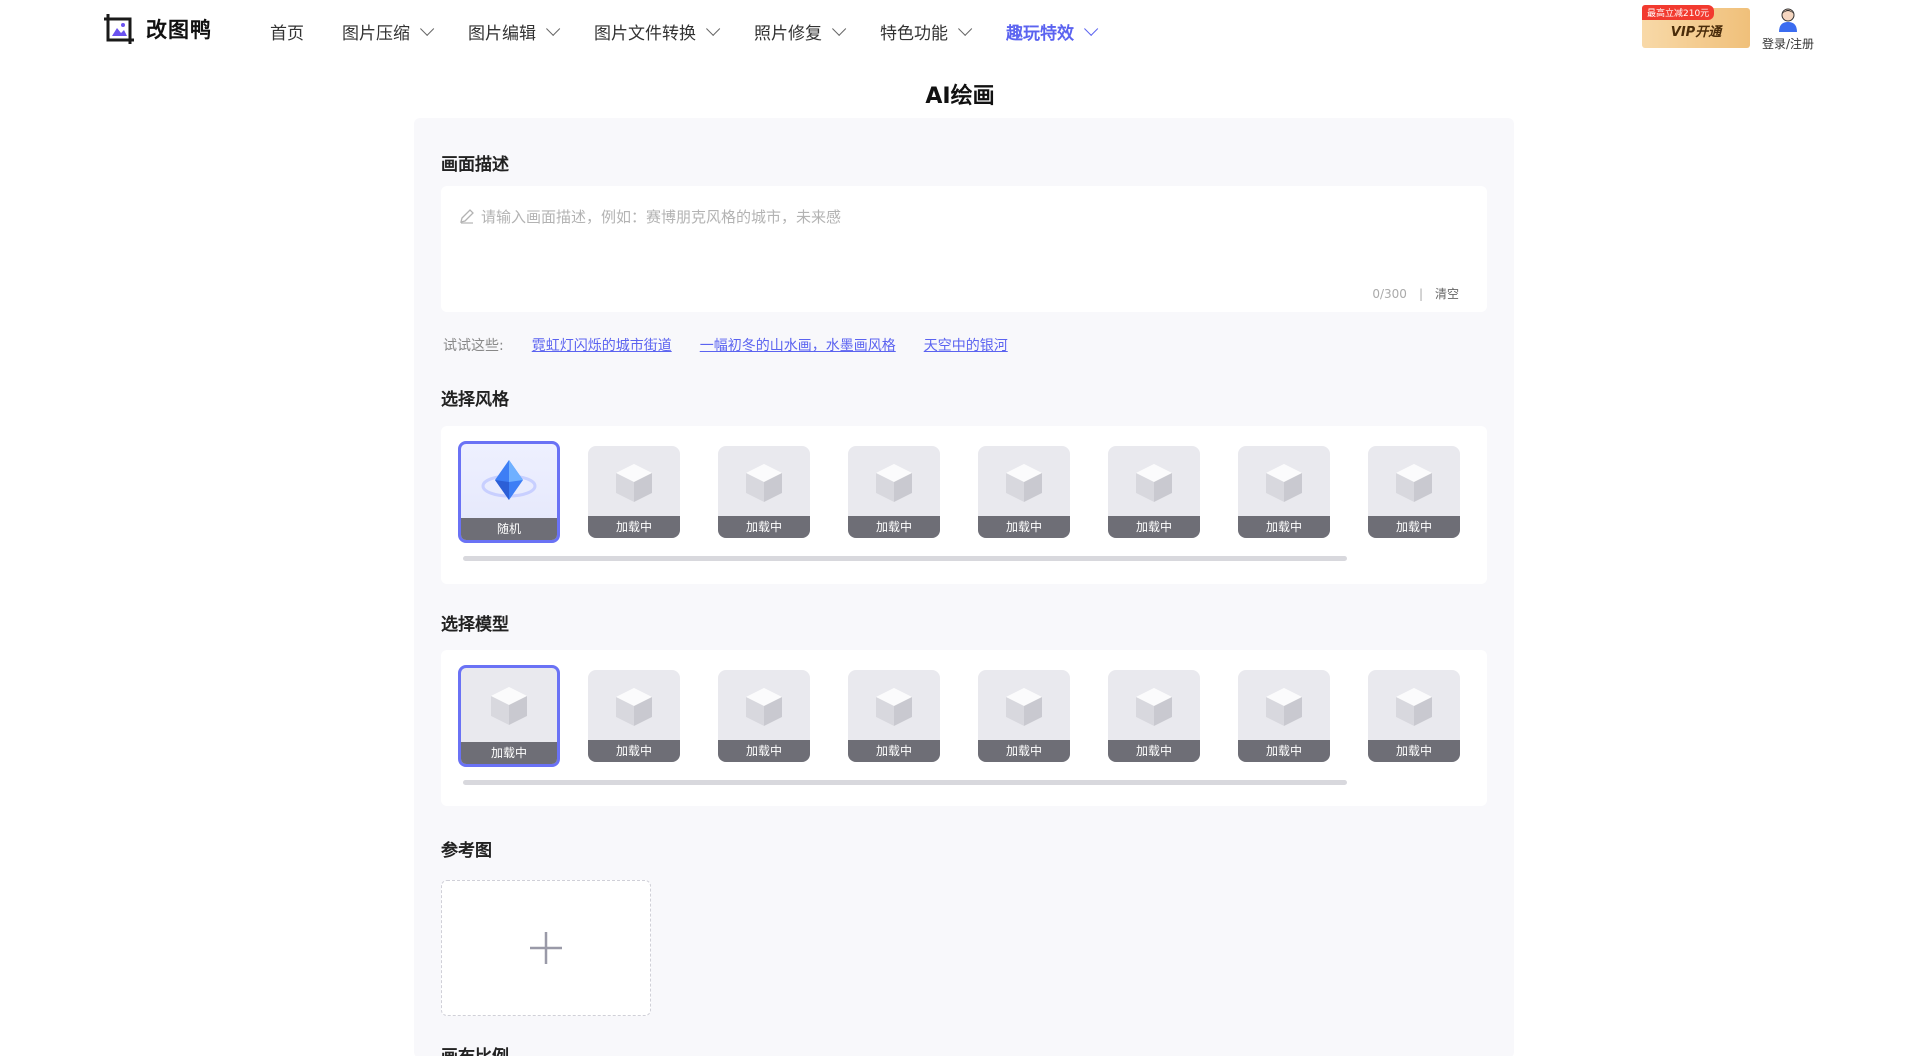 The height and width of the screenshot is (1056, 1920). Describe the element at coordinates (179, 30) in the screenshot. I see `brand-name: 改图鸭` at that location.